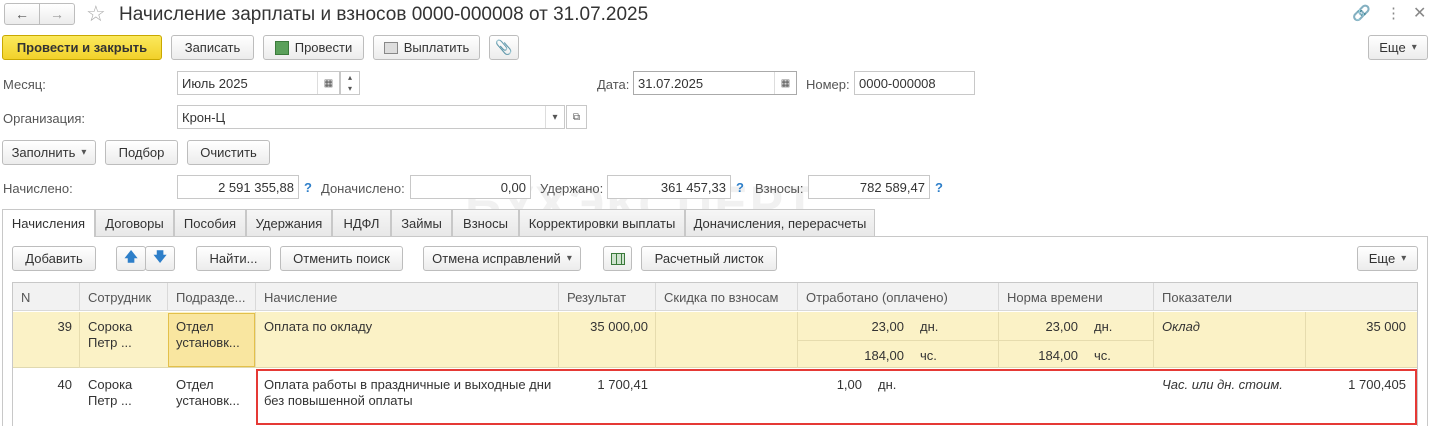  What do you see at coordinates (390, 47) in the screenshot?
I see `payment-icon` at bounding box center [390, 47].